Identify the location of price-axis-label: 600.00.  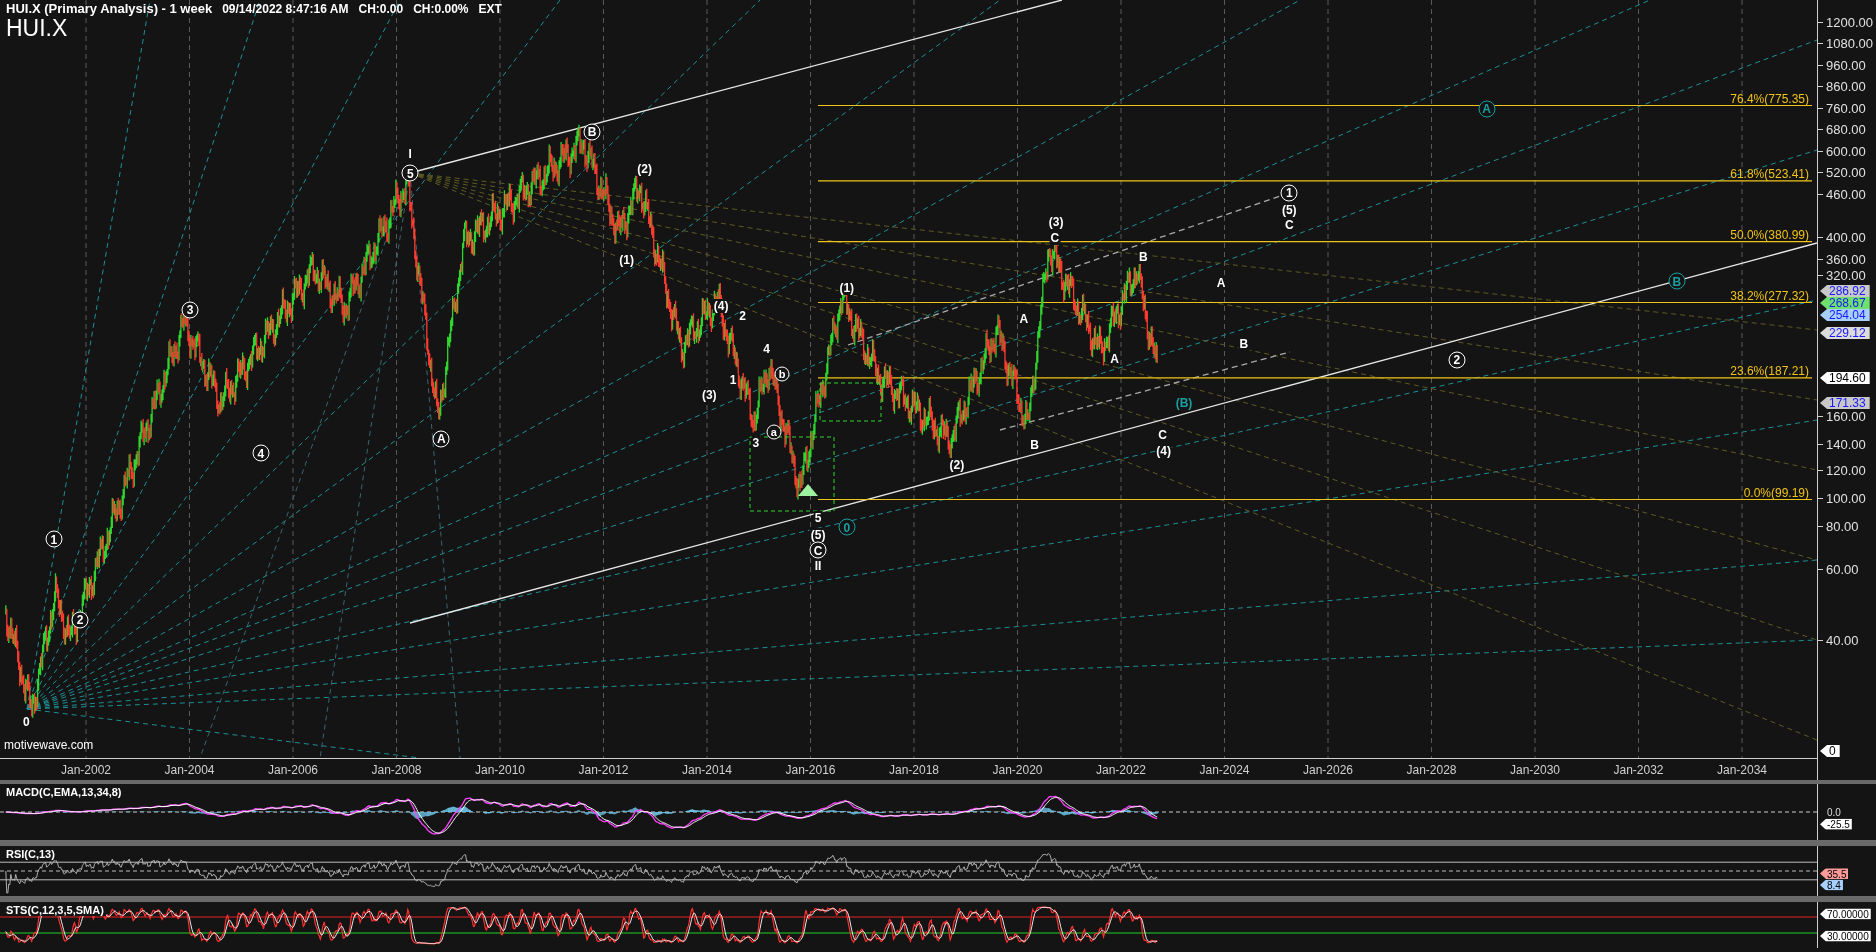
(1846, 151).